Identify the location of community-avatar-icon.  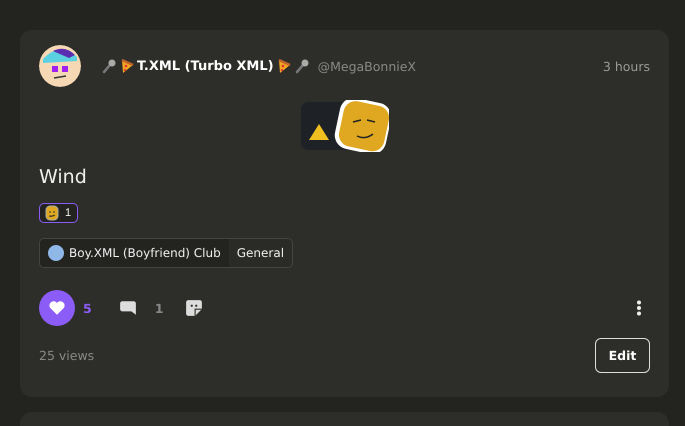
(56, 253).